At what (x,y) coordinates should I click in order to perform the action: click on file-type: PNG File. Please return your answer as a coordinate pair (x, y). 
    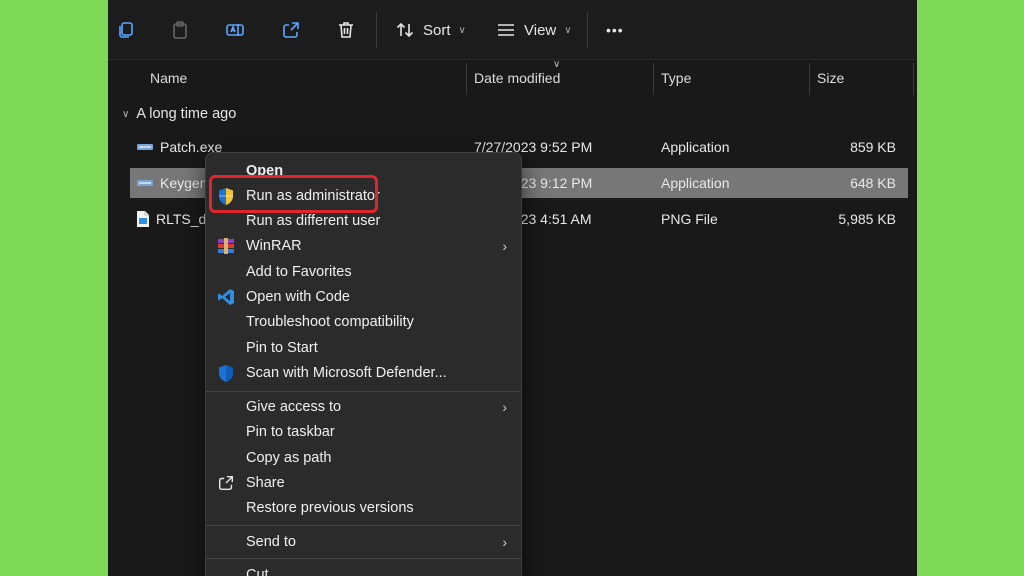
    Looking at the image, I should click on (689, 219).